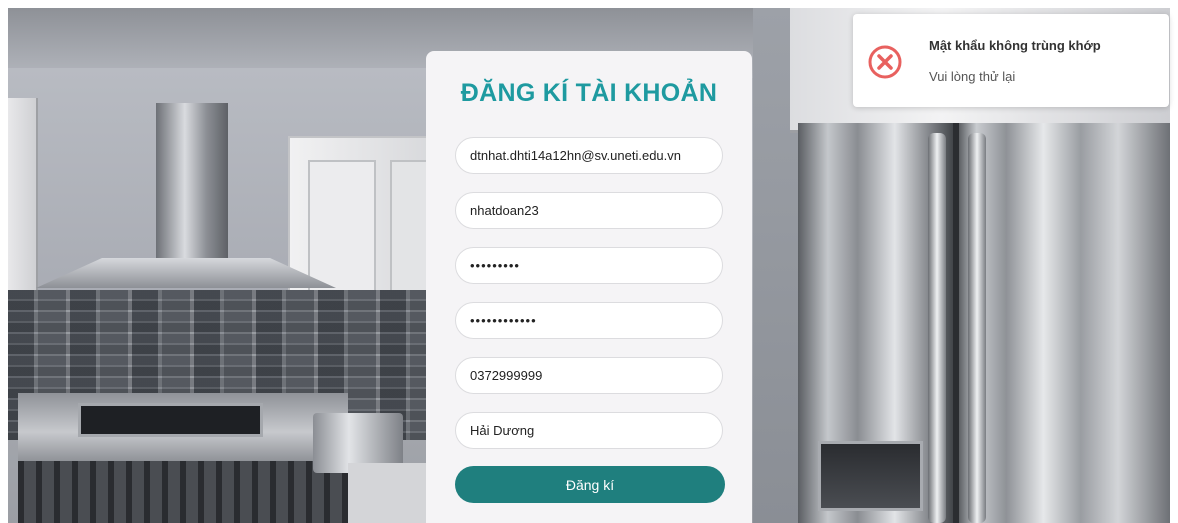 This screenshot has height=523, width=1178. Describe the element at coordinates (589, 375) in the screenshot. I see `phone-field` at that location.